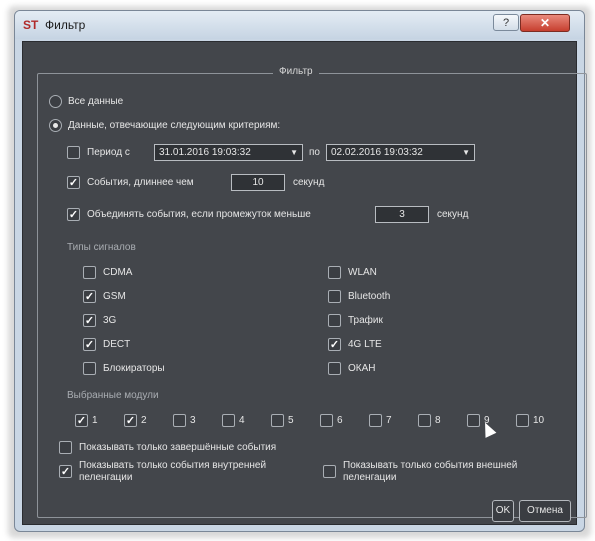 Image resolution: width=595 pixels, height=541 pixels. I want to click on module-4-checkbox, so click(228, 420).